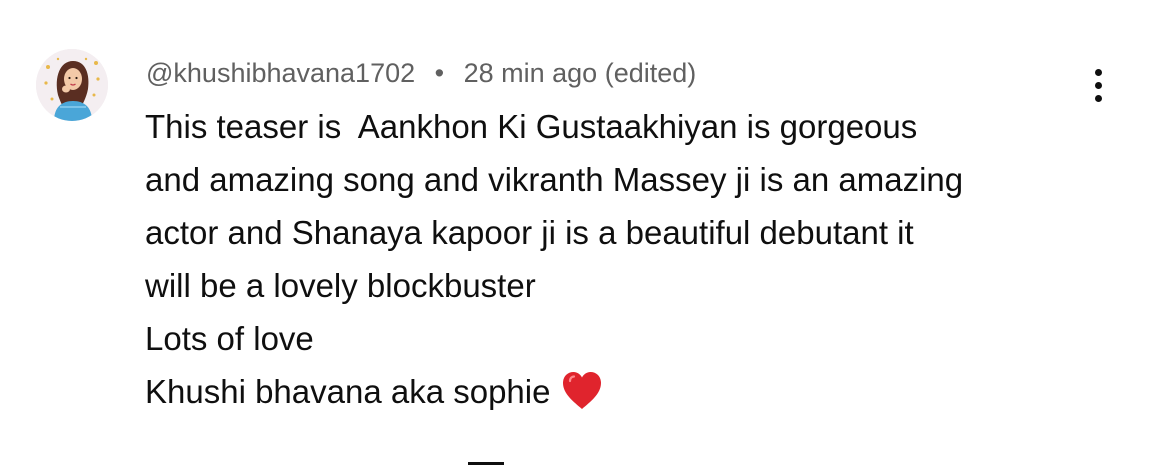 This screenshot has width=1170, height=466. I want to click on comment-timestamp: 28 min ago (edited), so click(580, 73).